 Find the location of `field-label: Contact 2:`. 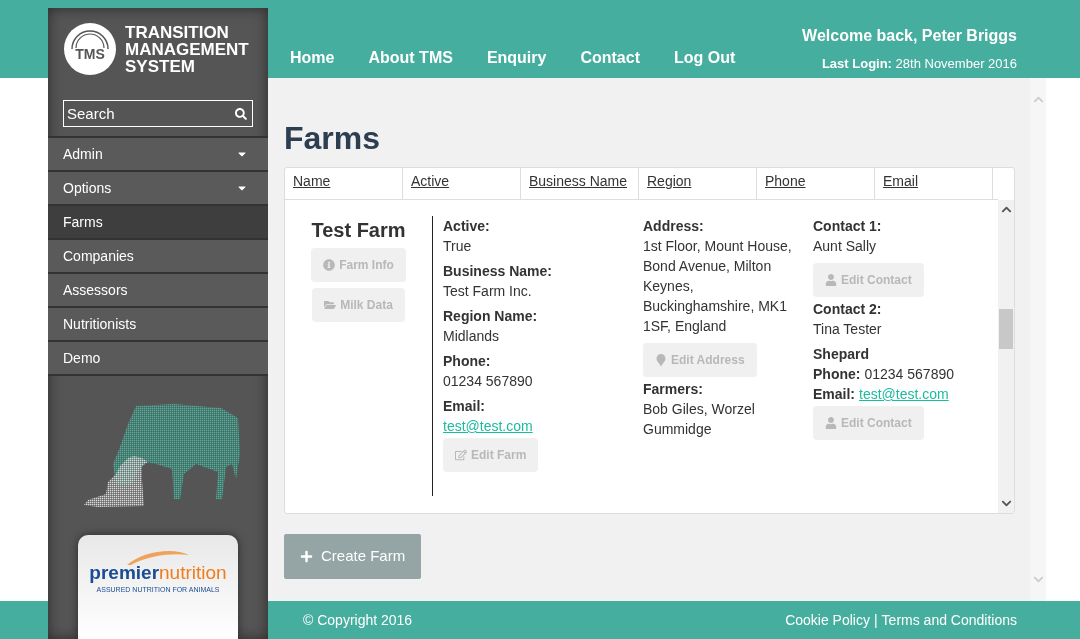

field-label: Contact 2: is located at coordinates (848, 309).